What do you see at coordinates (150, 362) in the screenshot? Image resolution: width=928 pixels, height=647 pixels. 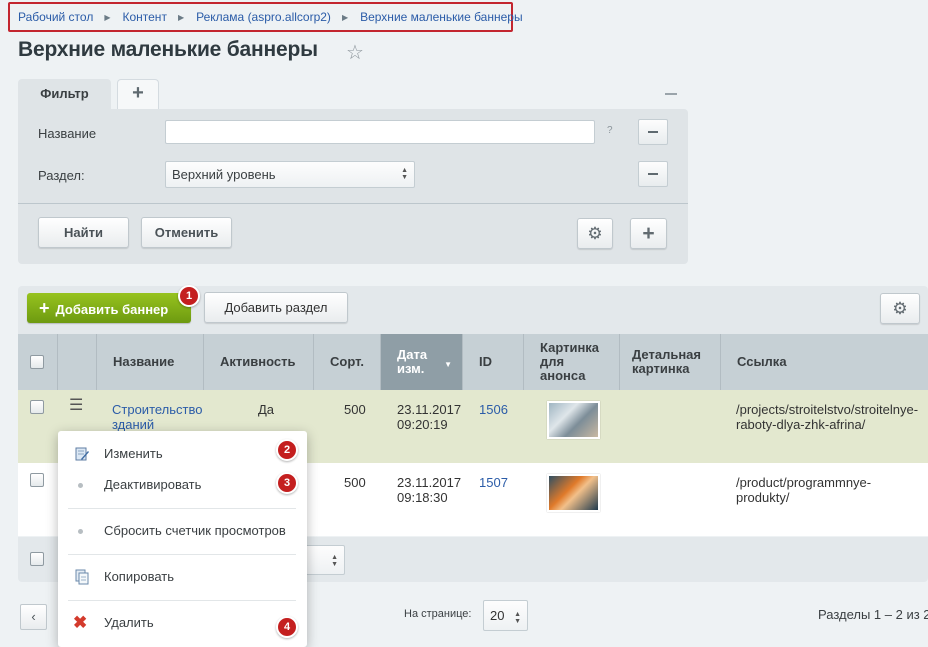 I see `column-header-name: Название` at bounding box center [150, 362].